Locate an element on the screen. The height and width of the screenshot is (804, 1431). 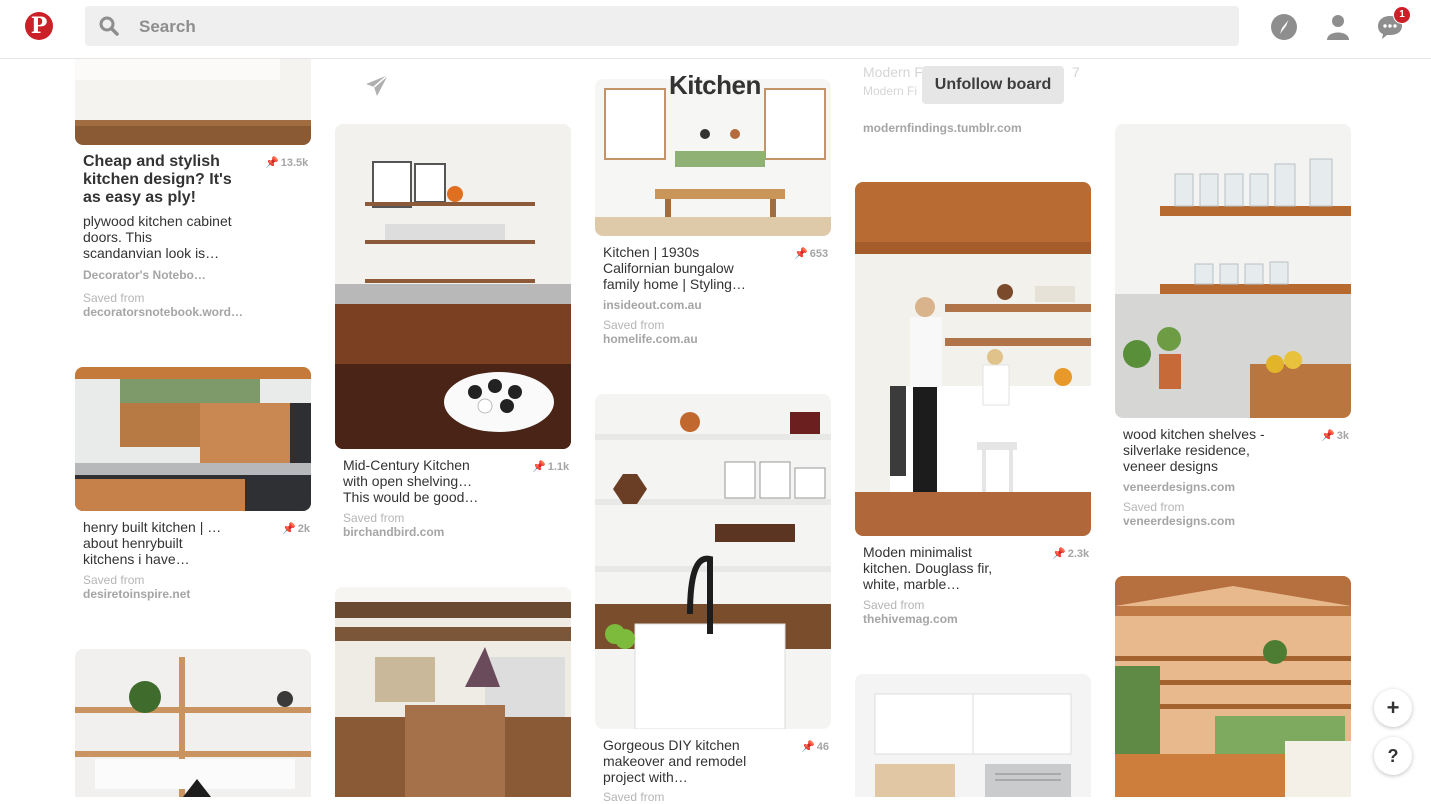
pinterest-logo-icon: P is located at coordinates (39, 26).